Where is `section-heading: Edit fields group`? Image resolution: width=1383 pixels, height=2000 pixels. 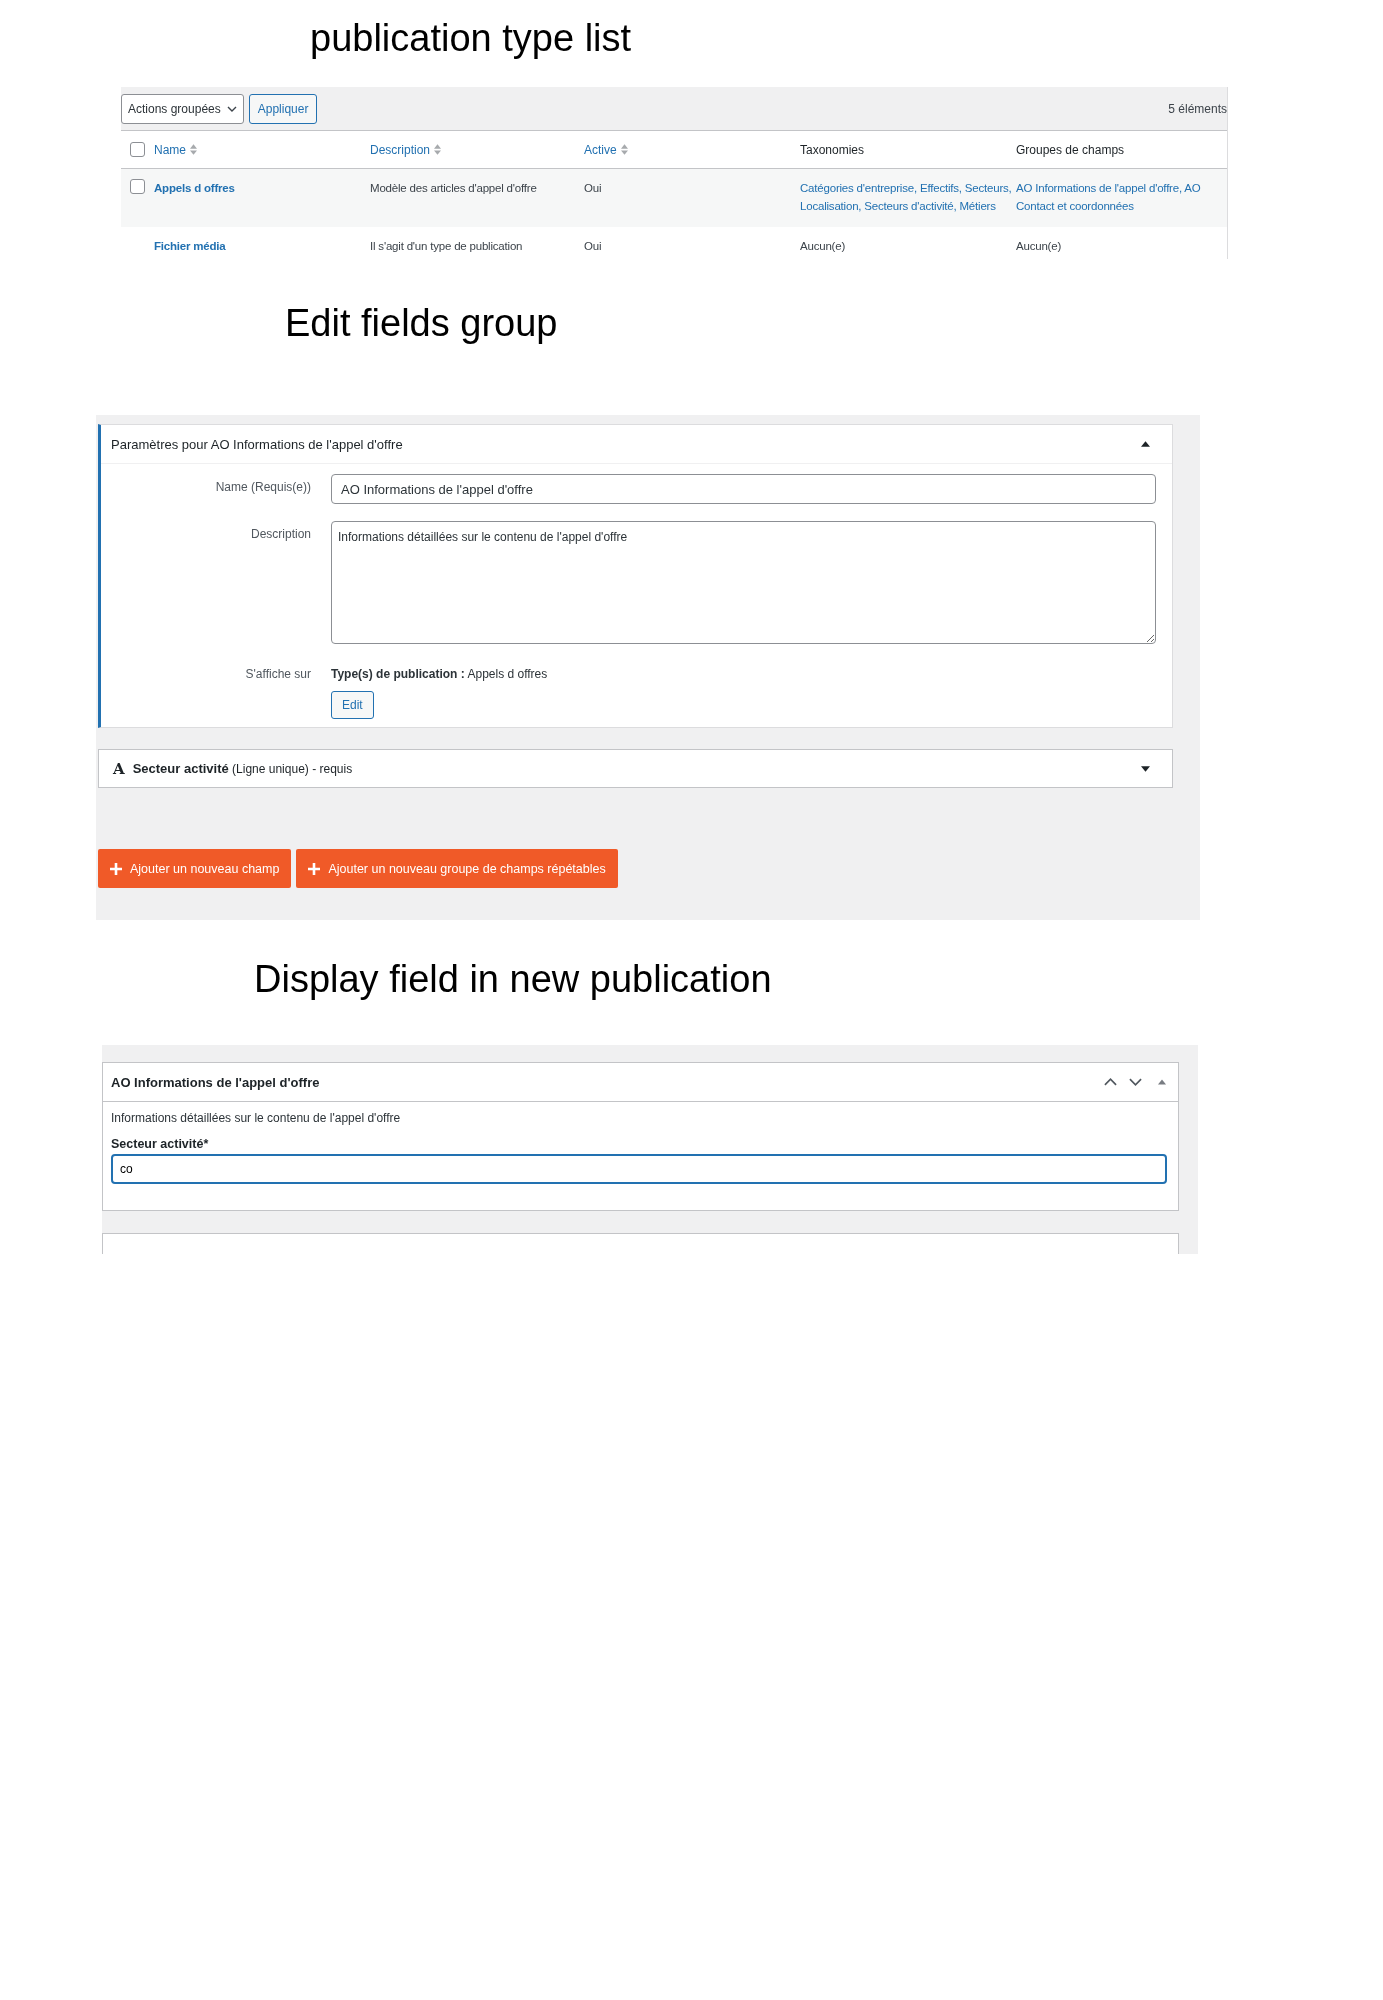 section-heading: Edit fields group is located at coordinates (421, 323).